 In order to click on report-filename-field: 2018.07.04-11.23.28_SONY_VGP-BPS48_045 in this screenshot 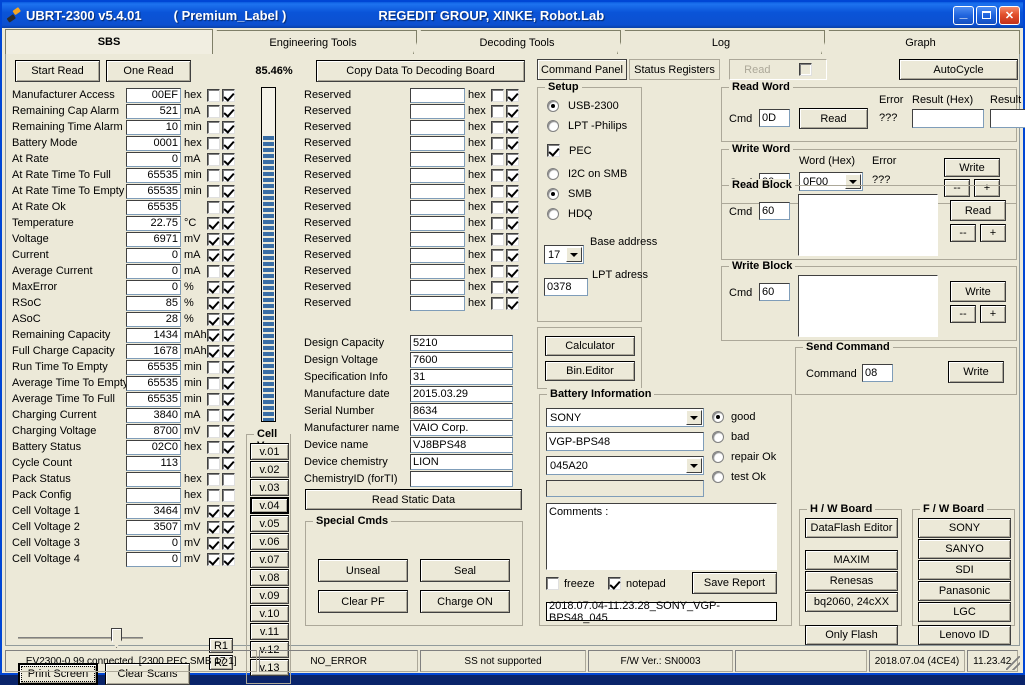, I will do `click(661, 612)`.